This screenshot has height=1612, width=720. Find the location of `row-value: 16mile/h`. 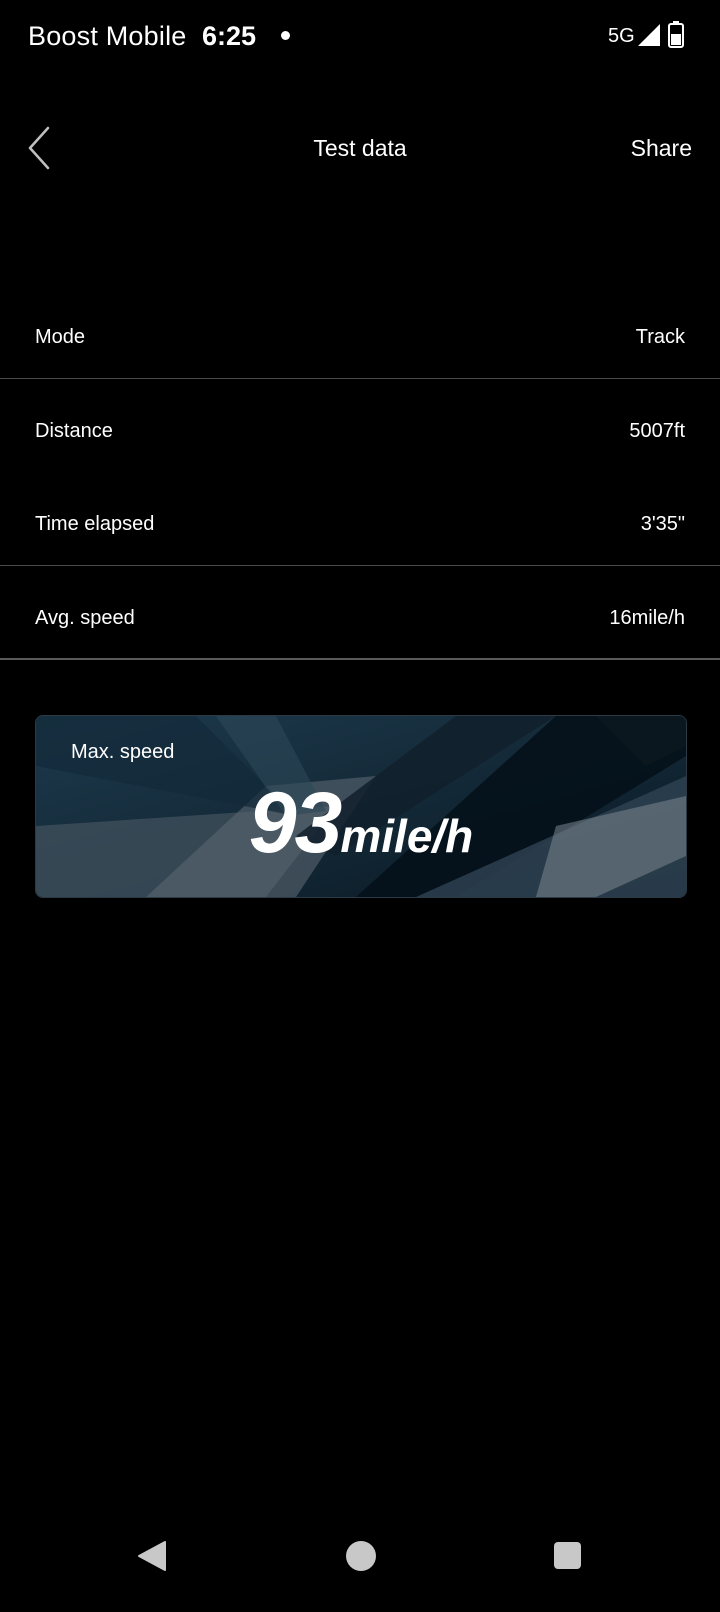

row-value: 16mile/h is located at coordinates (647, 618).